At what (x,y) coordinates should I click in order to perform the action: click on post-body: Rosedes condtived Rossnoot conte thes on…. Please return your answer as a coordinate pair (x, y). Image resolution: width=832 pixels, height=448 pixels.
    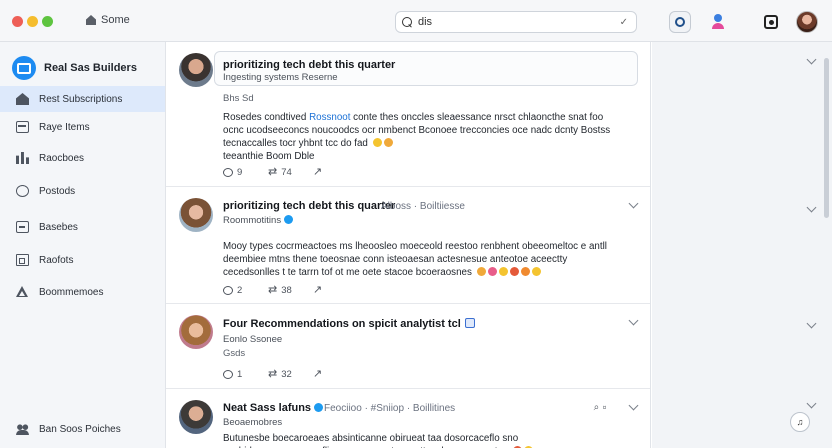
    Looking at the image, I should click on (423, 137).